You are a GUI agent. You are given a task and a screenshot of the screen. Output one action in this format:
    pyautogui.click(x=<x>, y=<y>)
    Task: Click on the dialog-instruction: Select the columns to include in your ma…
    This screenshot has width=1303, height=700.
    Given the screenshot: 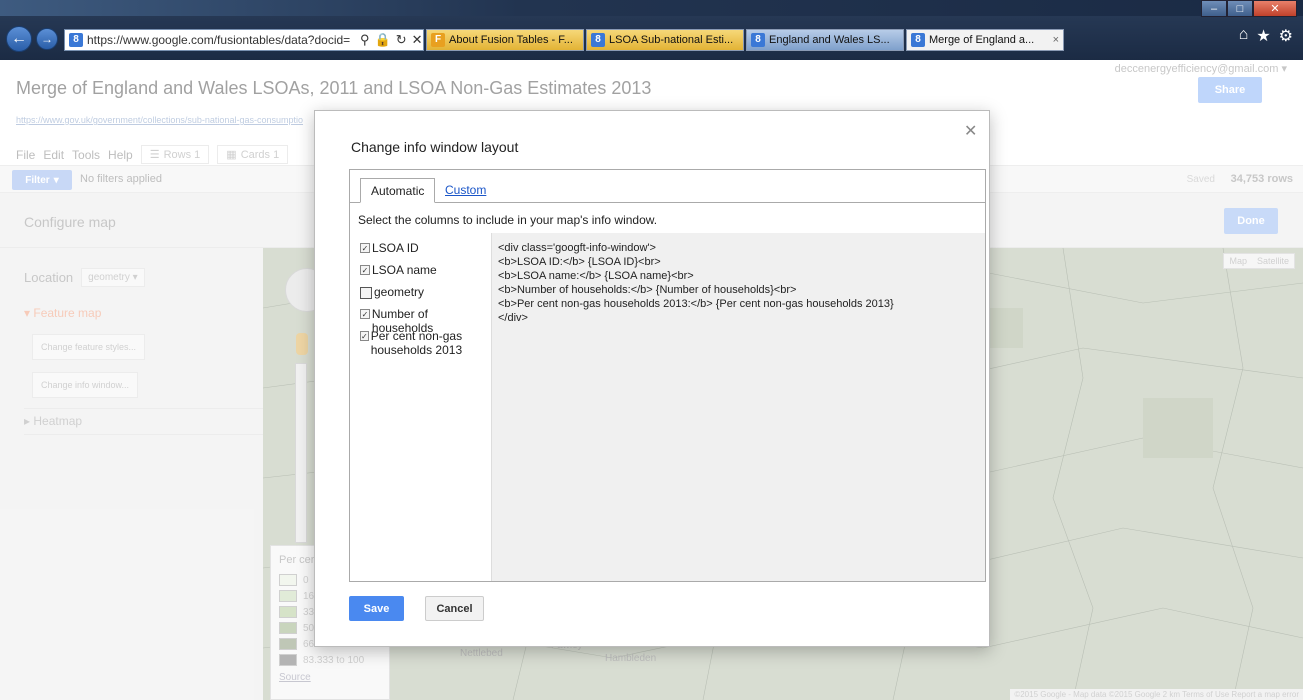 What is the action you would take?
    pyautogui.click(x=508, y=220)
    